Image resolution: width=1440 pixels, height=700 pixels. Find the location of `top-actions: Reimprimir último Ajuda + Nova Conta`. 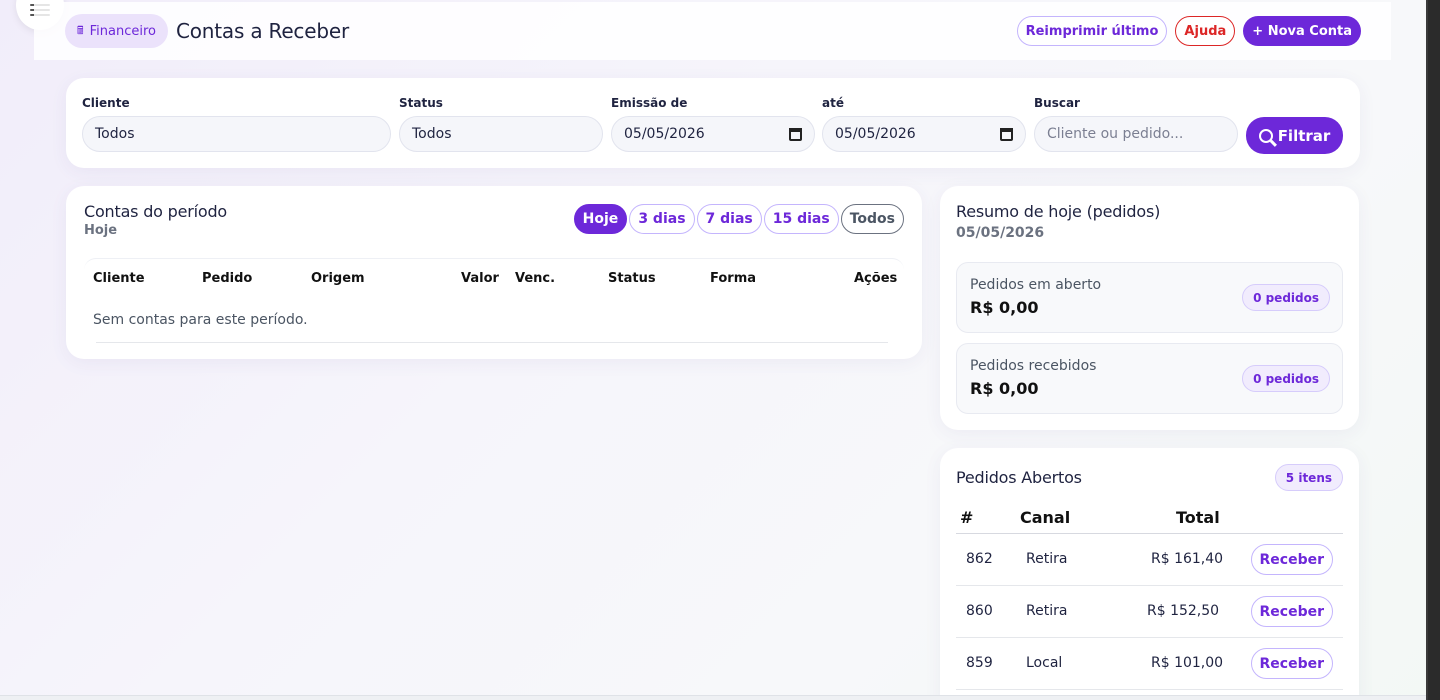

top-actions: Reimprimir último Ajuda + Nova Conta is located at coordinates (1188, 31).